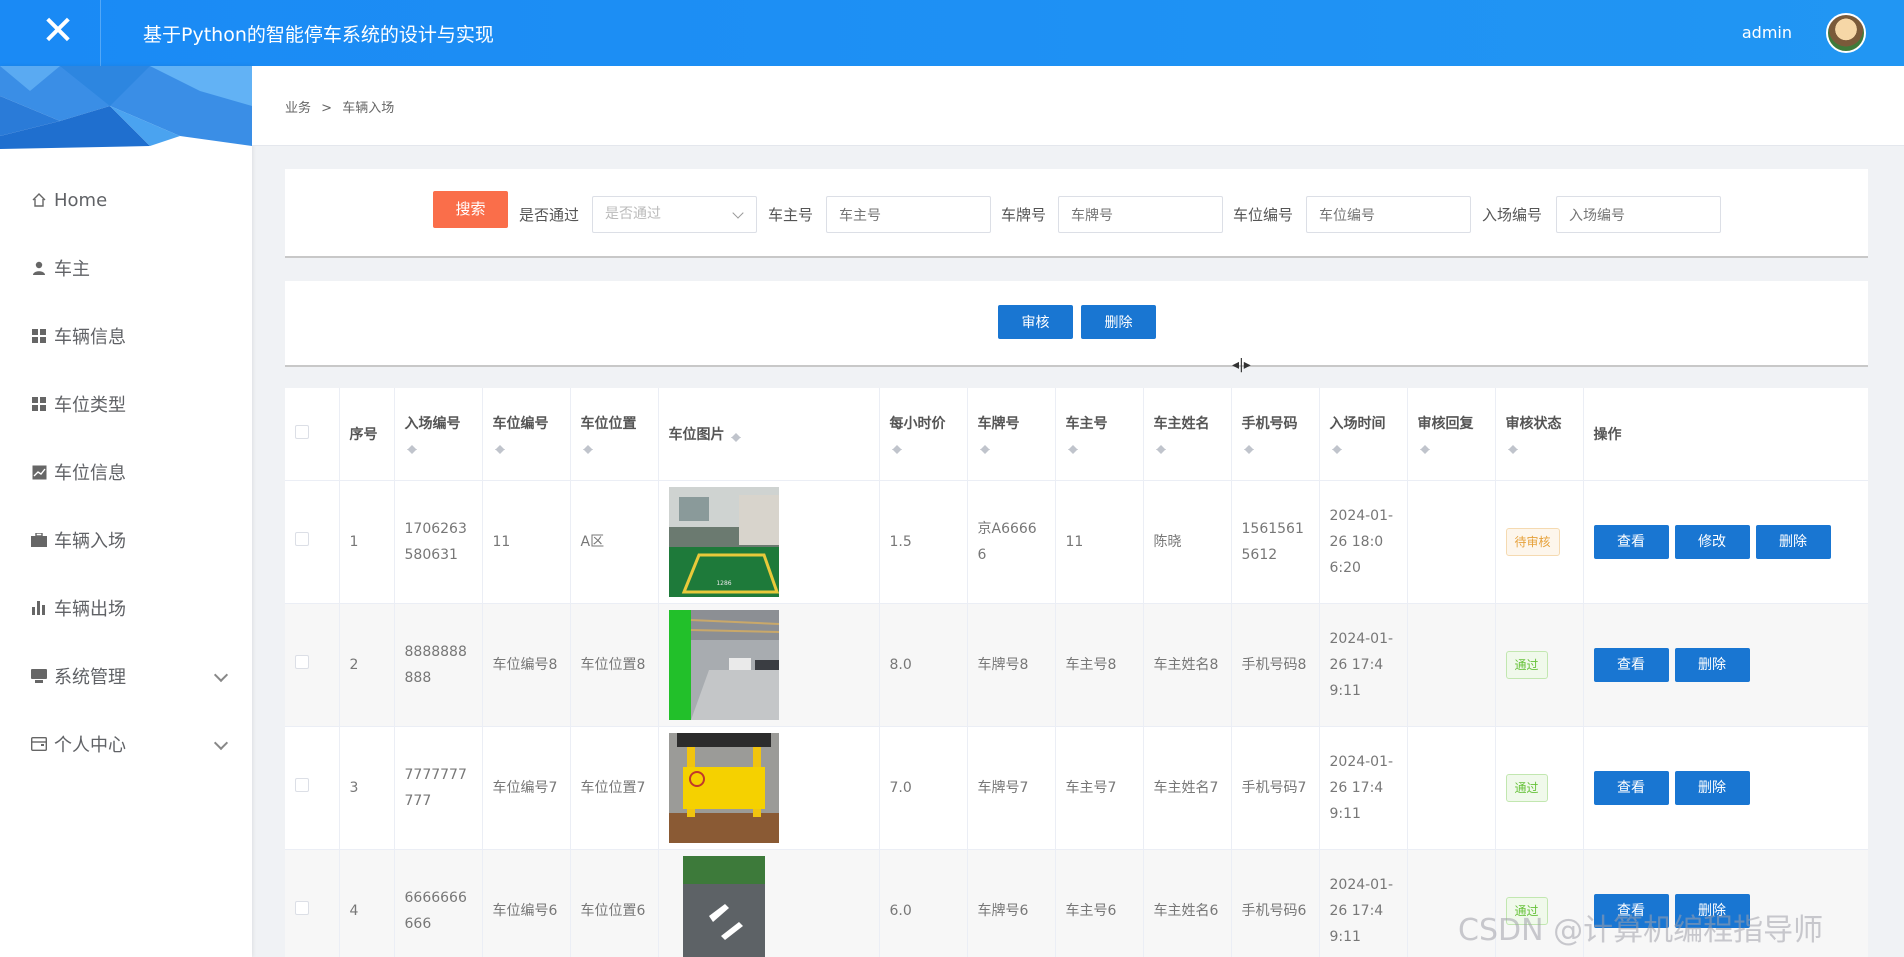 The image size is (1904, 957). Describe the element at coordinates (90, 473) in the screenshot. I see `sidebar-item-label: 车位信息` at that location.